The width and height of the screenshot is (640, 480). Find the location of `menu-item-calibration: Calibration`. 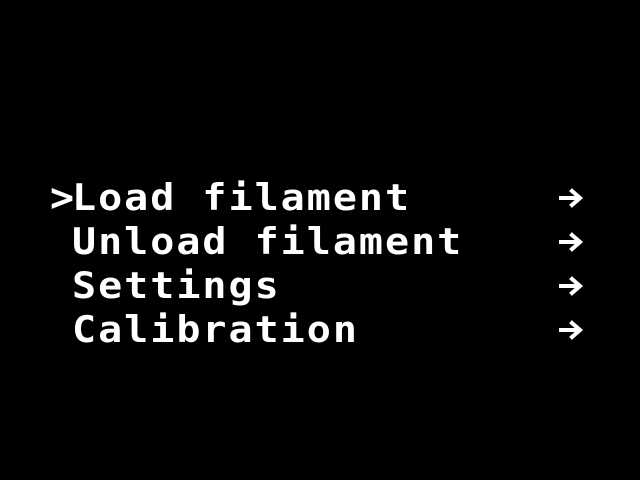

menu-item-calibration: Calibration is located at coordinates (330, 330).